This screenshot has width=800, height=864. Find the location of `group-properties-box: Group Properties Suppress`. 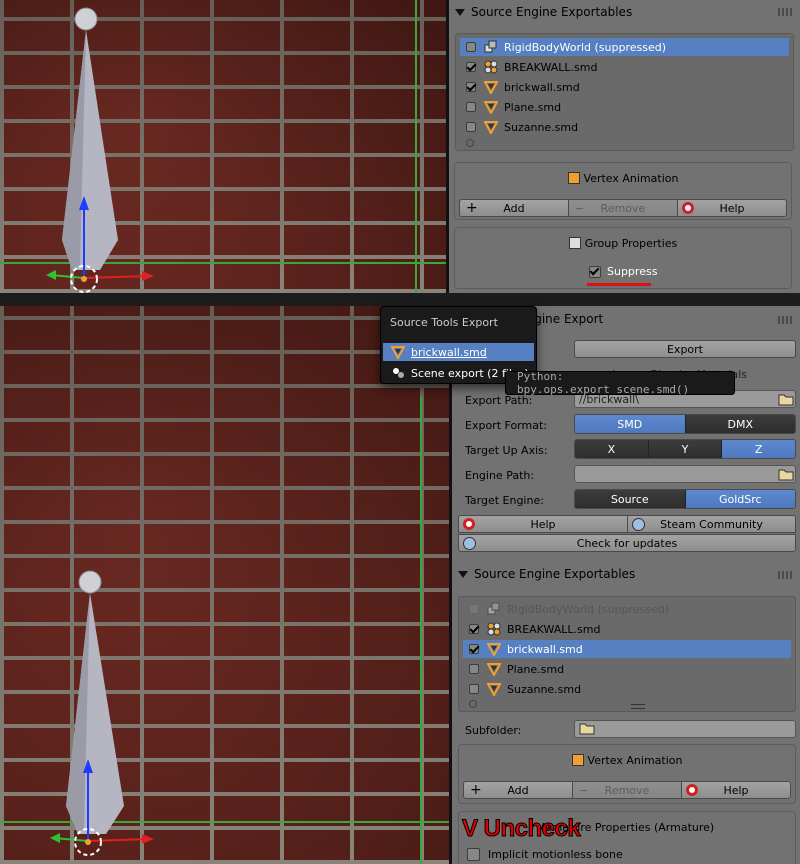

group-properties-box: Group Properties Suppress is located at coordinates (623, 258).